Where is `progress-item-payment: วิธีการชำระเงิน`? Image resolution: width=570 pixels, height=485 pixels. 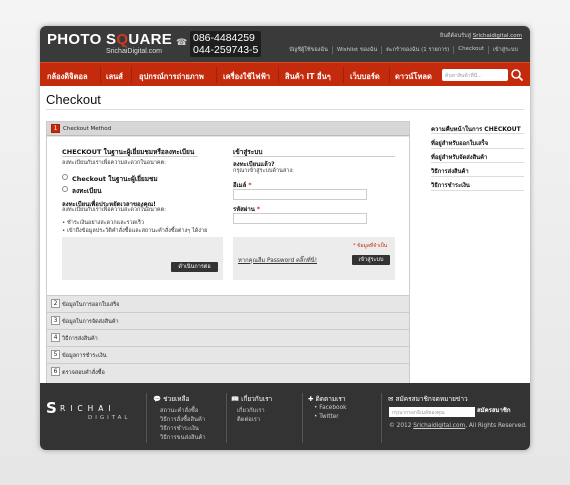
progress-item-payment: วิธีการชำระเงิน is located at coordinates (450, 186).